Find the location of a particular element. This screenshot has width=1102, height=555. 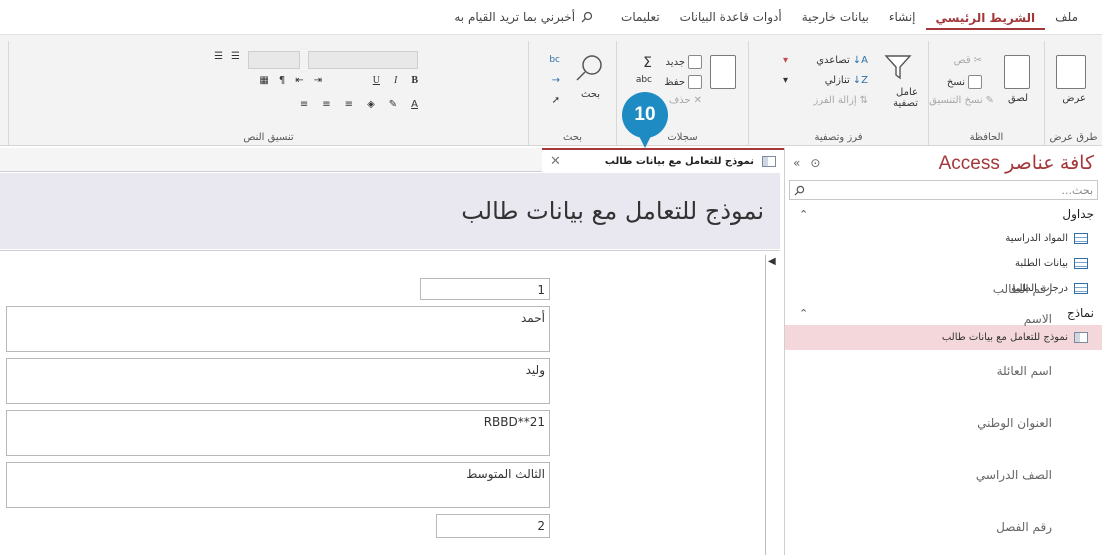

align-center-icon: ≡ is located at coordinates (326, 104).